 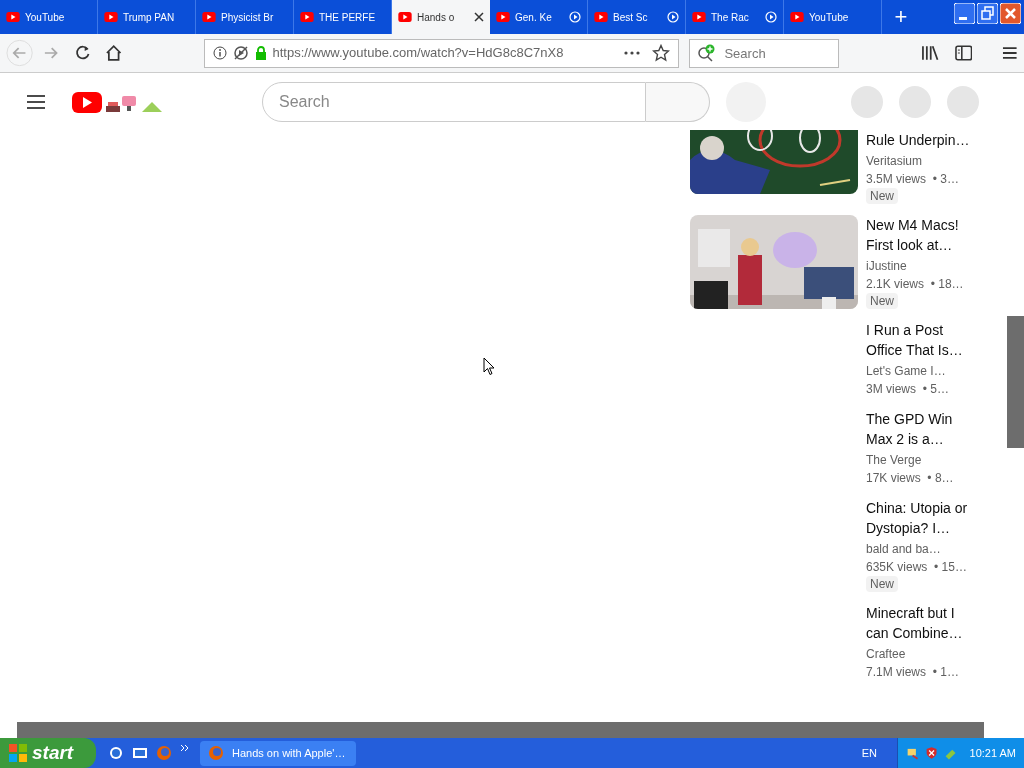 What do you see at coordinates (247, 17) in the screenshot?
I see `tab-title: Physicist Br` at bounding box center [247, 17].